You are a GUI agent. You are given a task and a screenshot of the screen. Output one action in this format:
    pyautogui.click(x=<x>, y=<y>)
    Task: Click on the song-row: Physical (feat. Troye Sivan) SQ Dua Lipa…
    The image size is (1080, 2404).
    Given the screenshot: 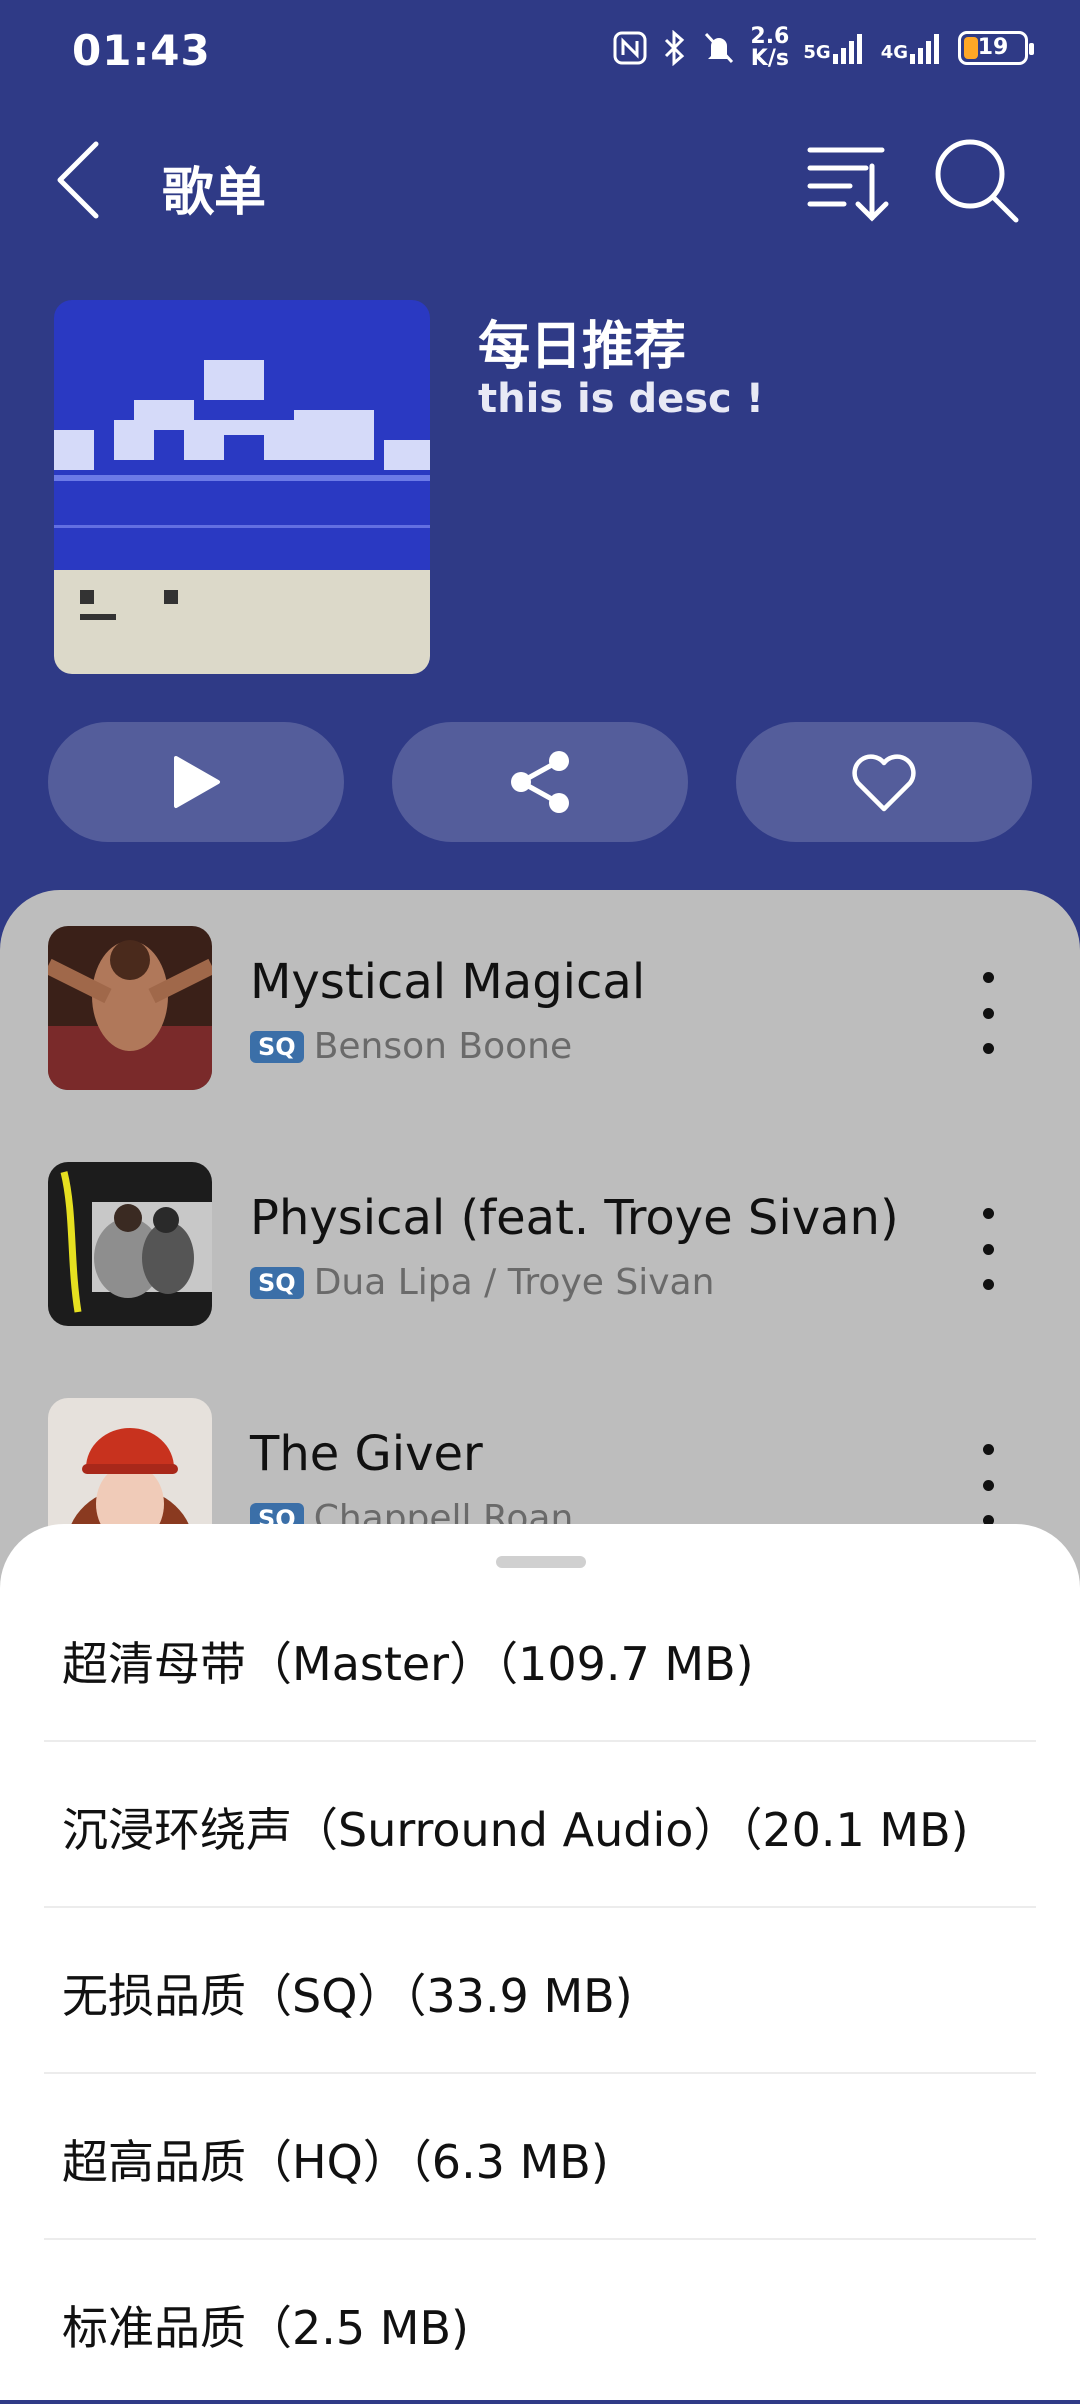 What is the action you would take?
    pyautogui.click(x=540, y=1226)
    